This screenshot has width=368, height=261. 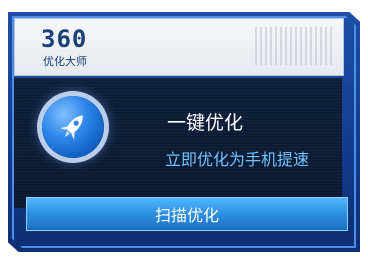 What do you see at coordinates (64, 39) in the screenshot?
I see `brand-logo-number: 360` at bounding box center [64, 39].